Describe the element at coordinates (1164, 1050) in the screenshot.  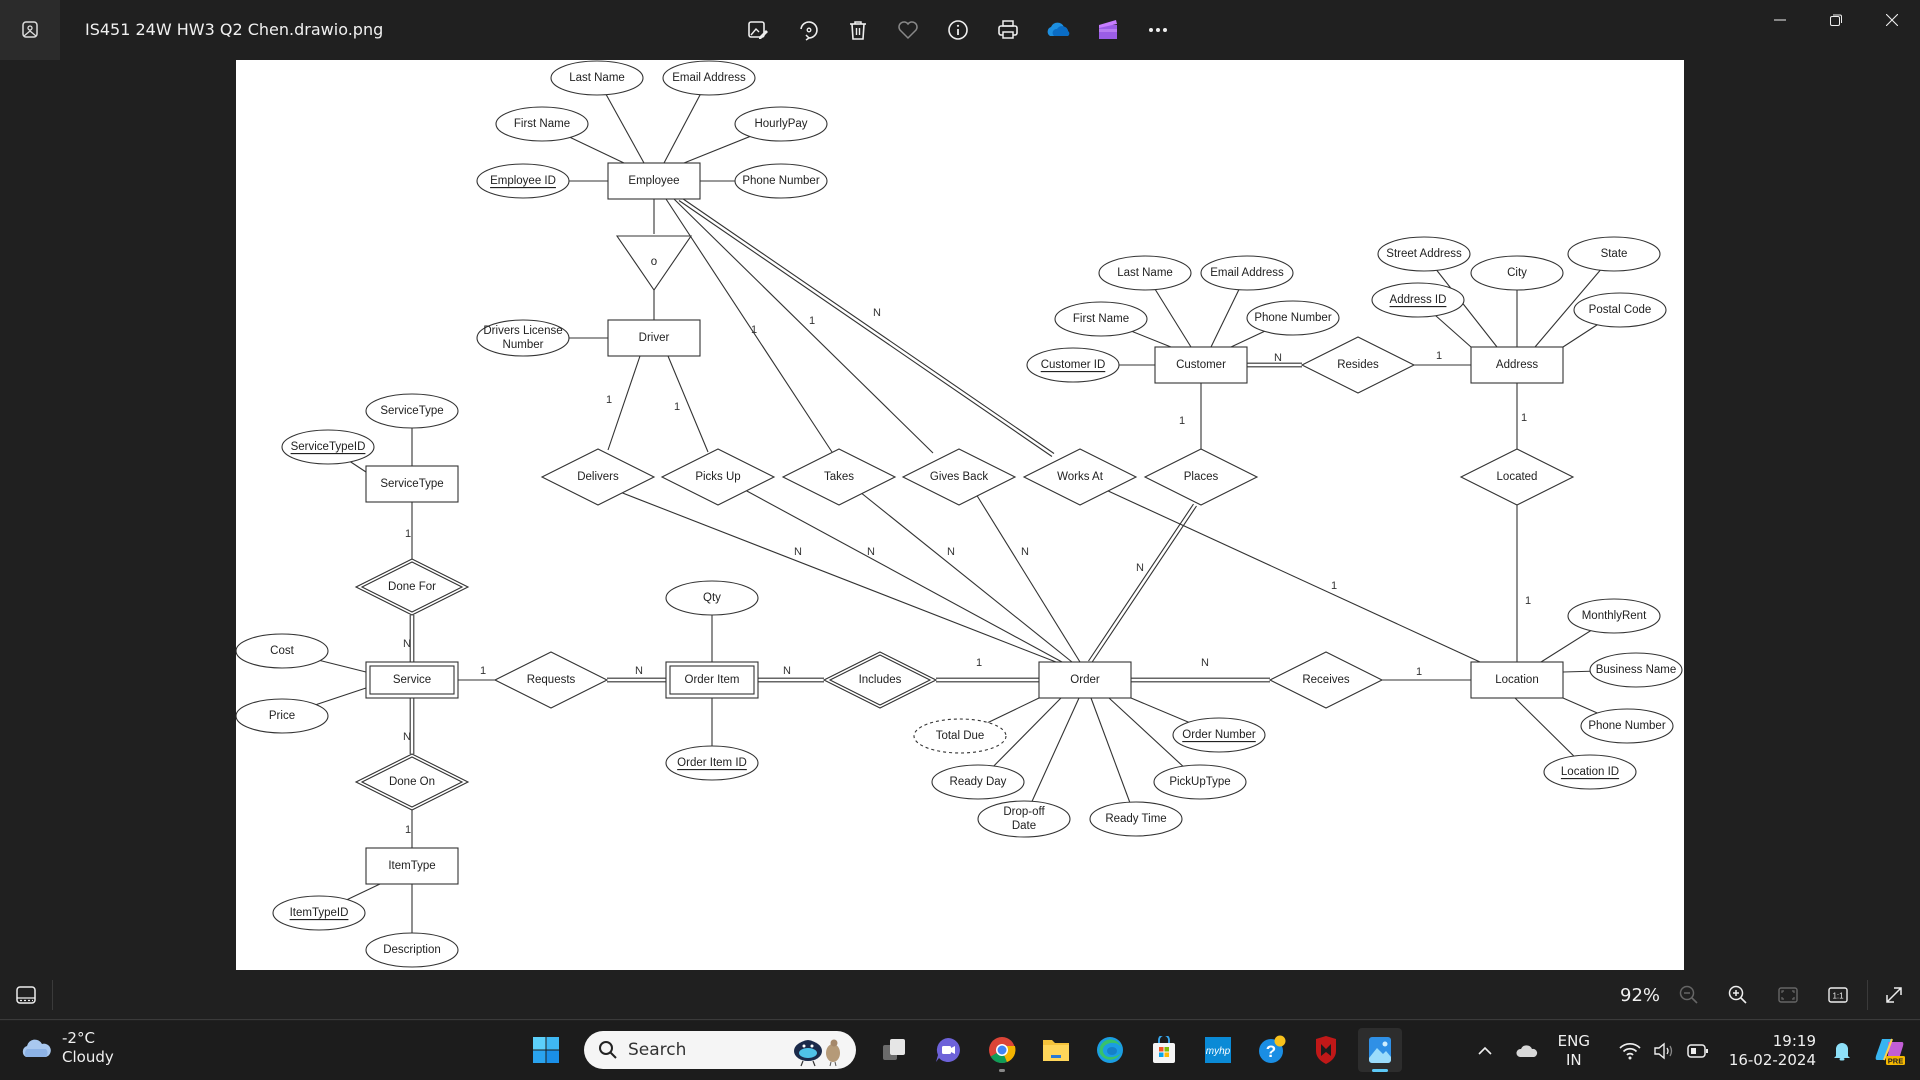
I see `microsoft-store-button` at that location.